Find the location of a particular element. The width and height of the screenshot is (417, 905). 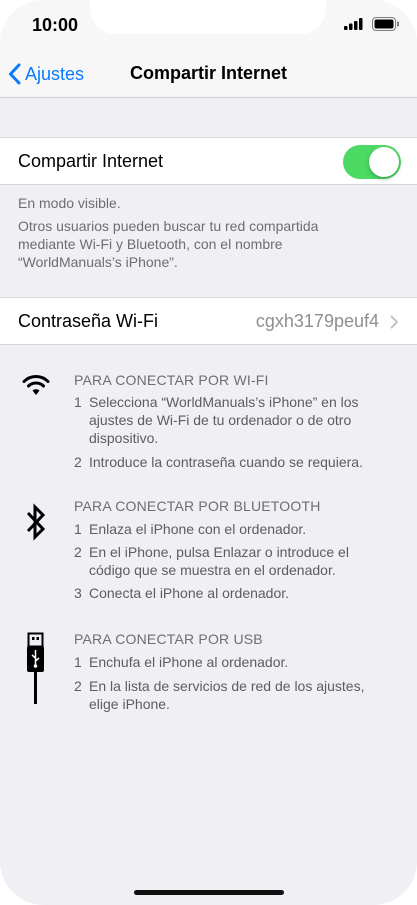

hotspot-toggle-cell: Compartir Internet is located at coordinates (208, 161).